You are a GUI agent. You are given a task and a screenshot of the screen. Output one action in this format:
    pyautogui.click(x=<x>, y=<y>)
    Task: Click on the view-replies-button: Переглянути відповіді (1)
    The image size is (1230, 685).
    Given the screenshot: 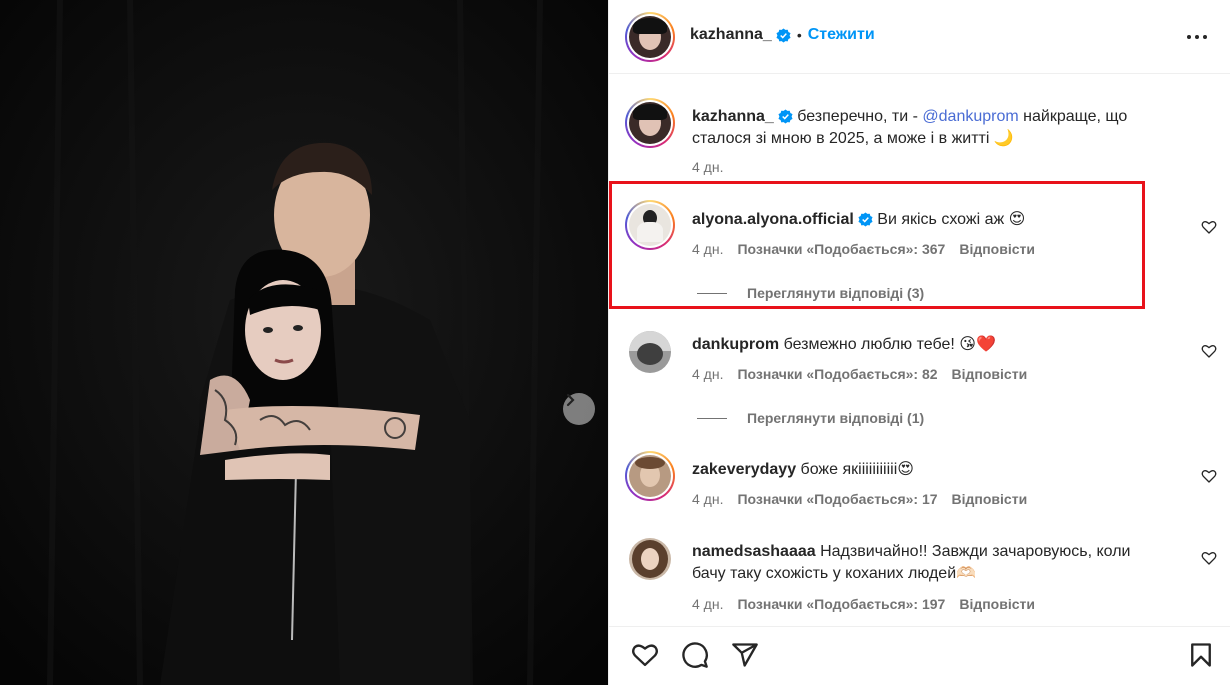 What is the action you would take?
    pyautogui.click(x=810, y=418)
    